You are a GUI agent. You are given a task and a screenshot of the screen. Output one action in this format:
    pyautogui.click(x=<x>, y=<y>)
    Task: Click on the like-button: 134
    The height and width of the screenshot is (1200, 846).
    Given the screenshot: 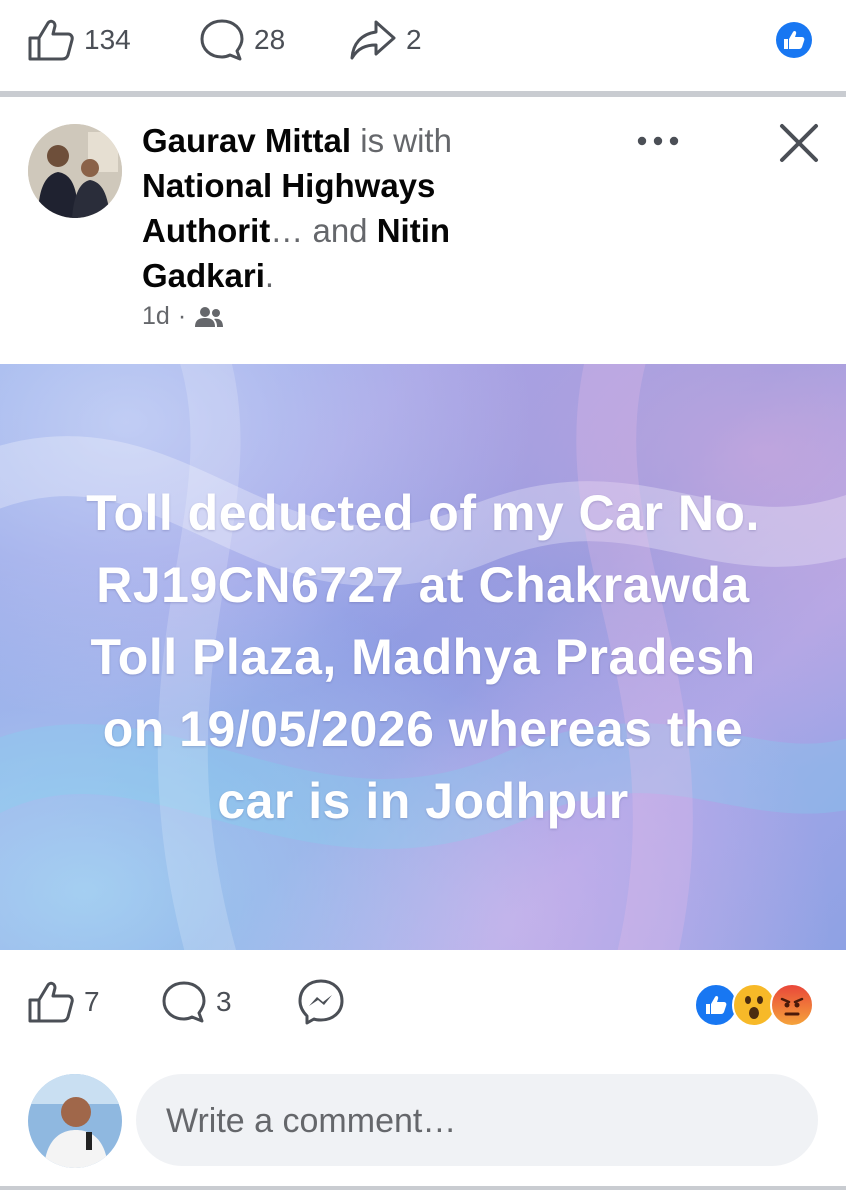 What is the action you would take?
    pyautogui.click(x=78, y=40)
    